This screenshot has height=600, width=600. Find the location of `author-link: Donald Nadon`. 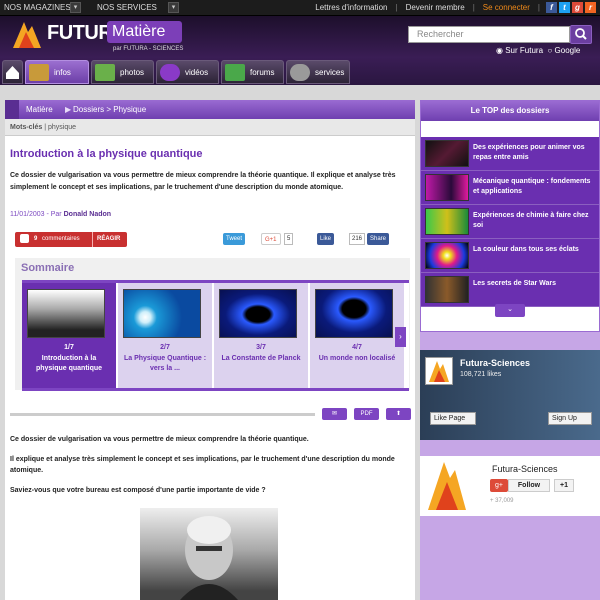

author-link: Donald Nadon is located at coordinates (87, 214).